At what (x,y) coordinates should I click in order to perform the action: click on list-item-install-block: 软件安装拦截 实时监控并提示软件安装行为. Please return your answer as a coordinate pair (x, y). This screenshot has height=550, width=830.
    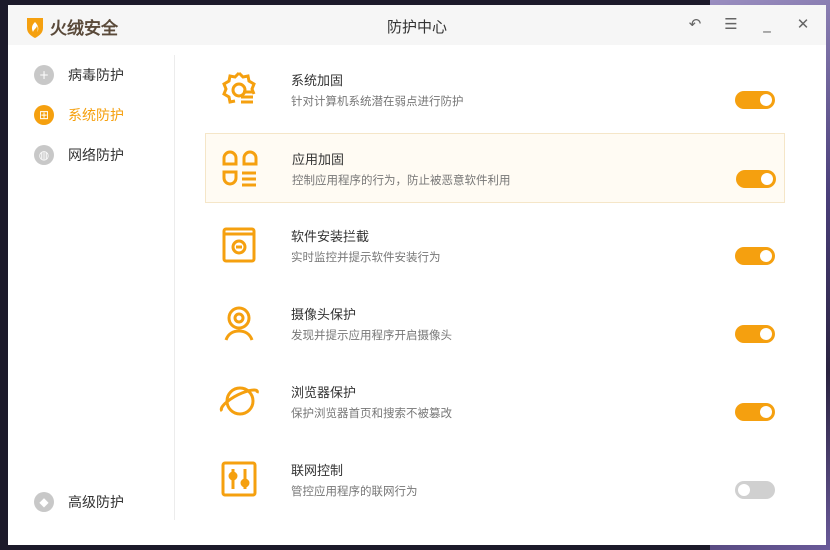
    Looking at the image, I should click on (495, 246).